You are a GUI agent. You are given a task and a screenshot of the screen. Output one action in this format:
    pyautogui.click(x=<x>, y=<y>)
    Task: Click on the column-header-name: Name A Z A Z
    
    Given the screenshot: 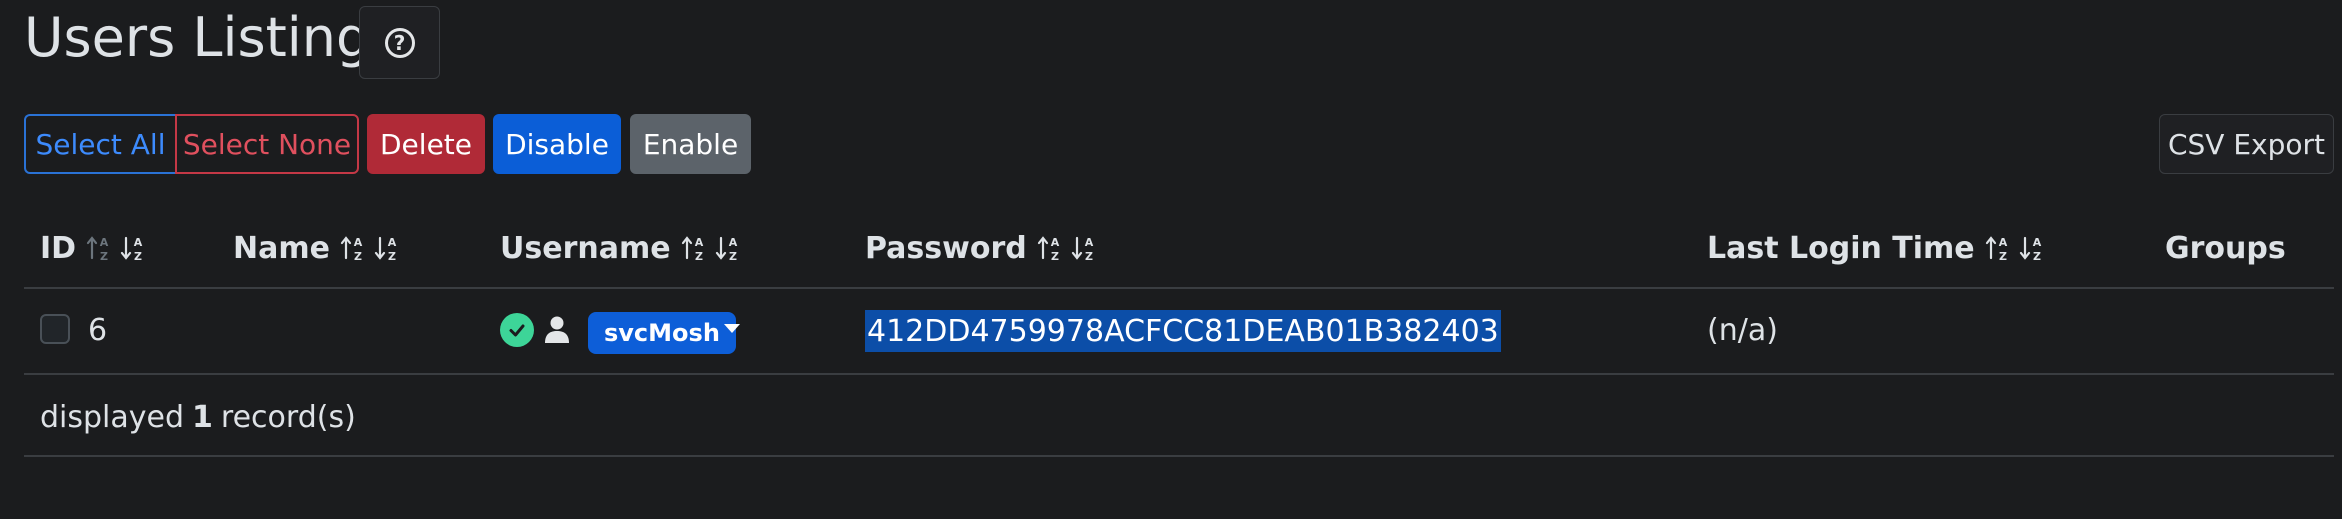 What is the action you would take?
    pyautogui.click(x=317, y=248)
    